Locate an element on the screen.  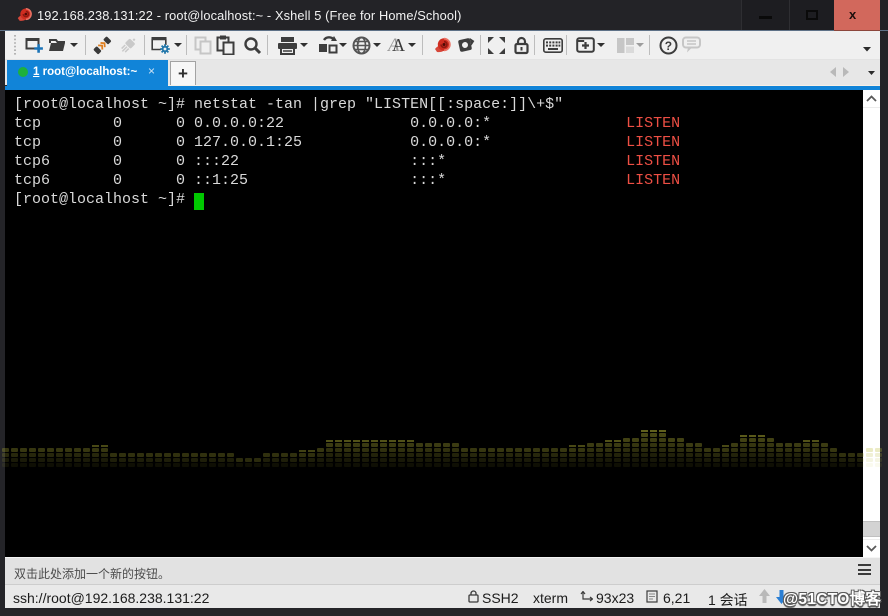
svg-text: A is located at coordinates (398, 45).